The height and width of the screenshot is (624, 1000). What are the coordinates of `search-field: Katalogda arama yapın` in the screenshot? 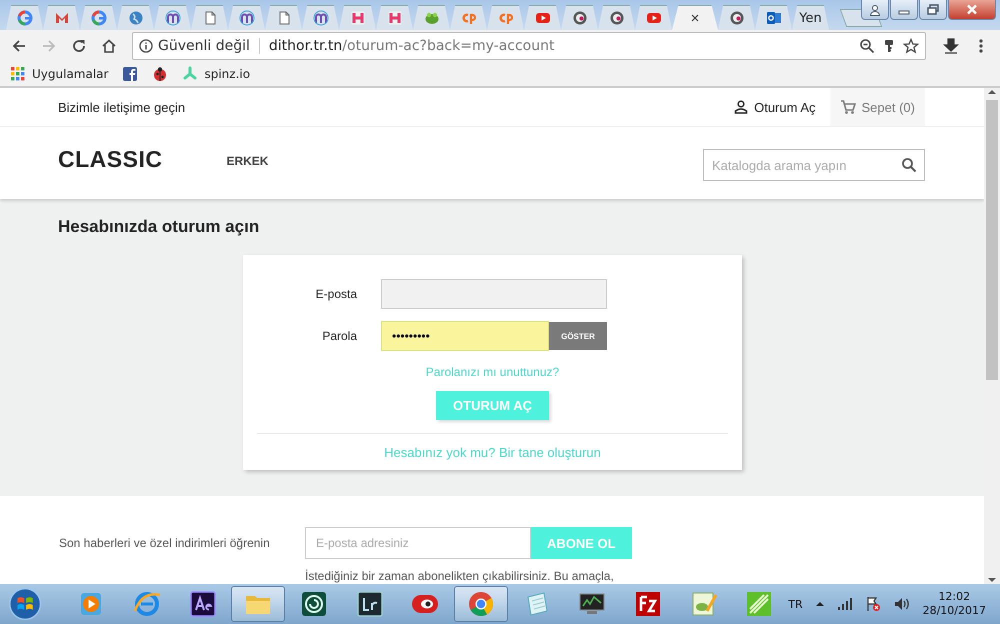 It's located at (814, 165).